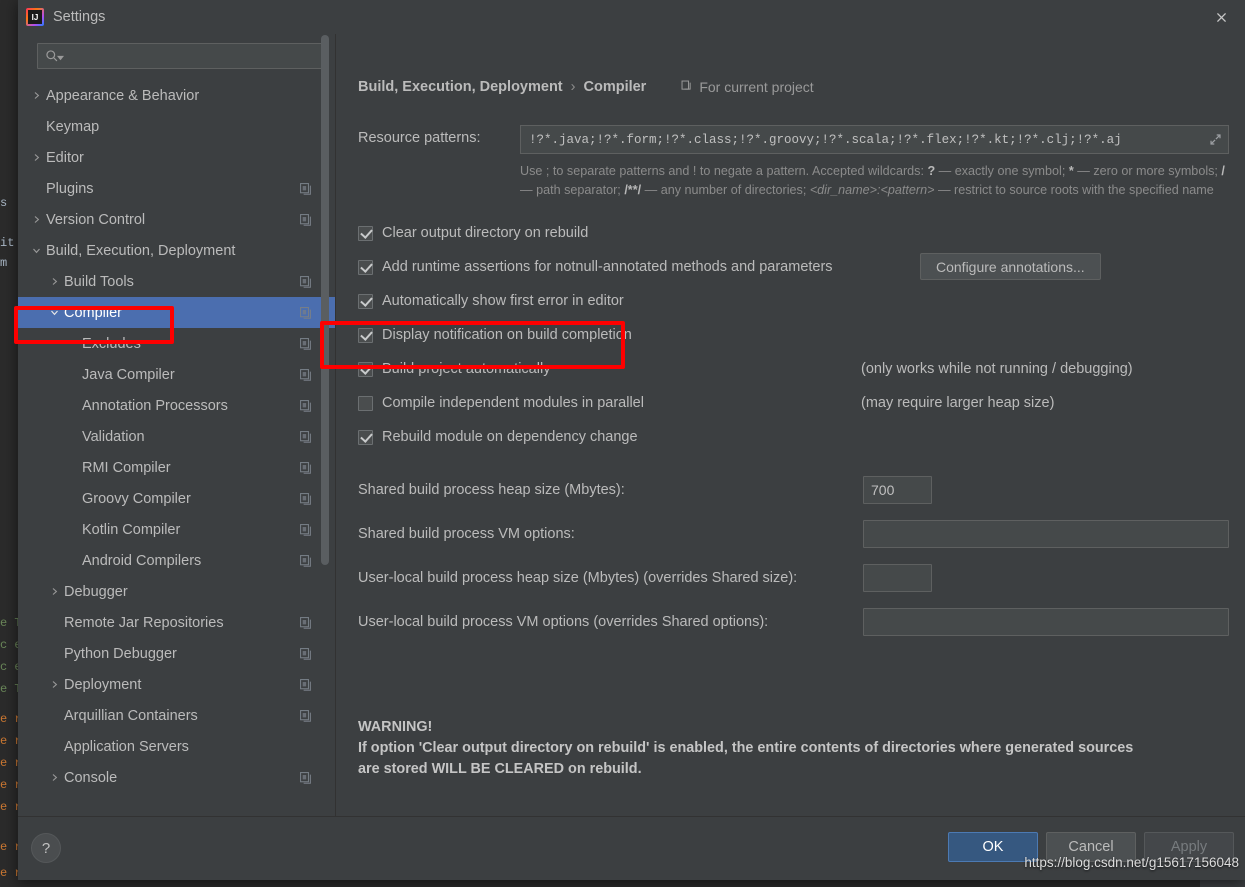 The height and width of the screenshot is (887, 1245). Describe the element at coordinates (176, 653) in the screenshot. I see `sidebar-item-python-debugger: Python Debugger` at that location.